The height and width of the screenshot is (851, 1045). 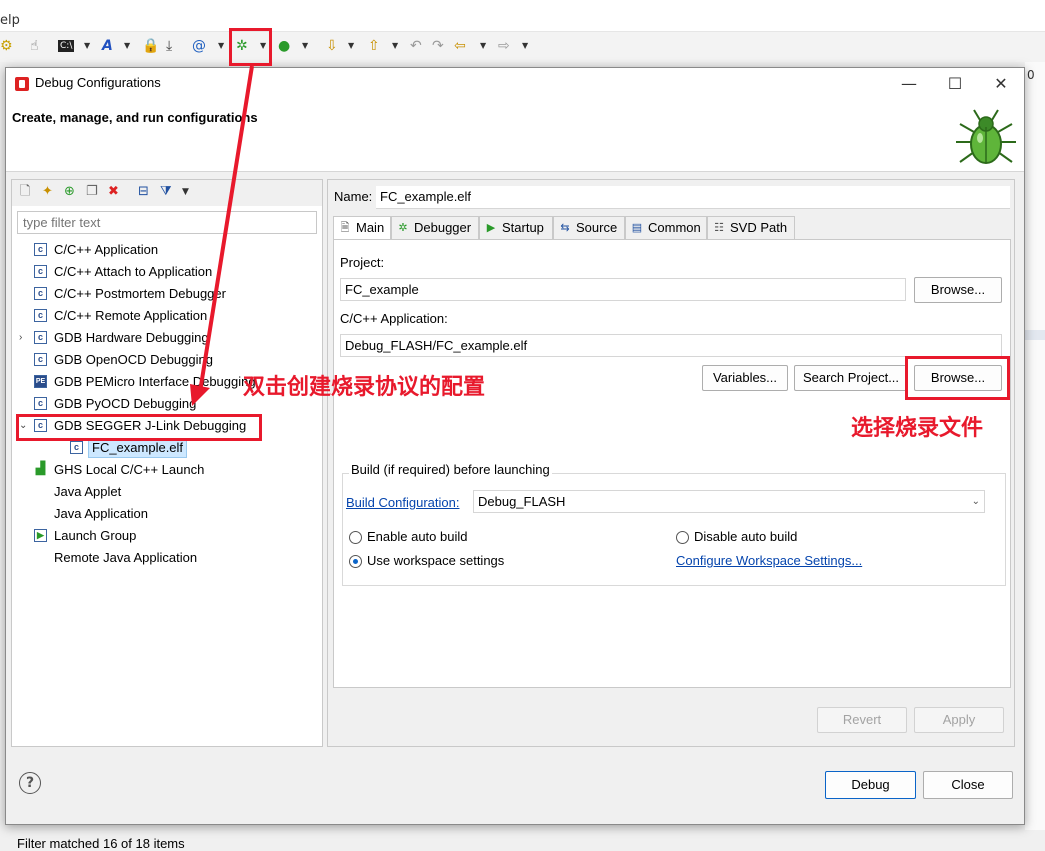 What do you see at coordinates (746, 536) in the screenshot?
I see `disable-auto-build-label: Disable auto build` at bounding box center [746, 536].